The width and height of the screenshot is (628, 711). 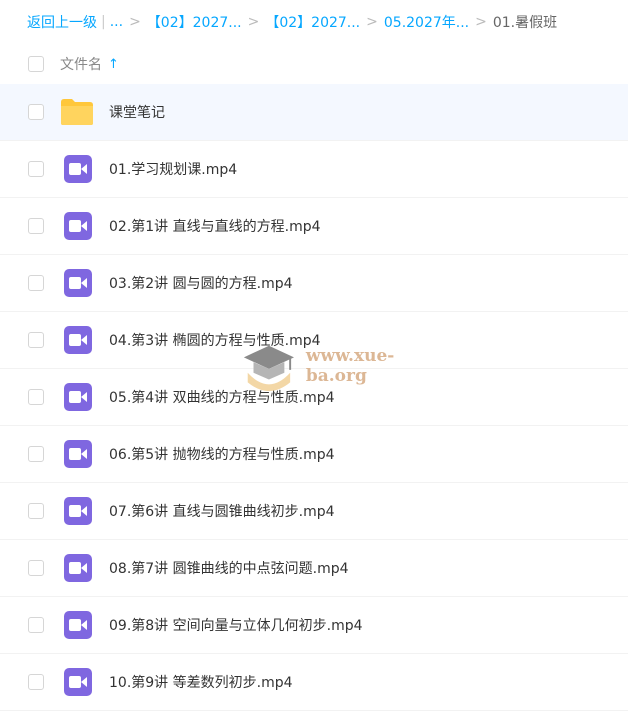 I want to click on file-row: 02.第1讲 直线与直线的方程.mp4, so click(x=314, y=226).